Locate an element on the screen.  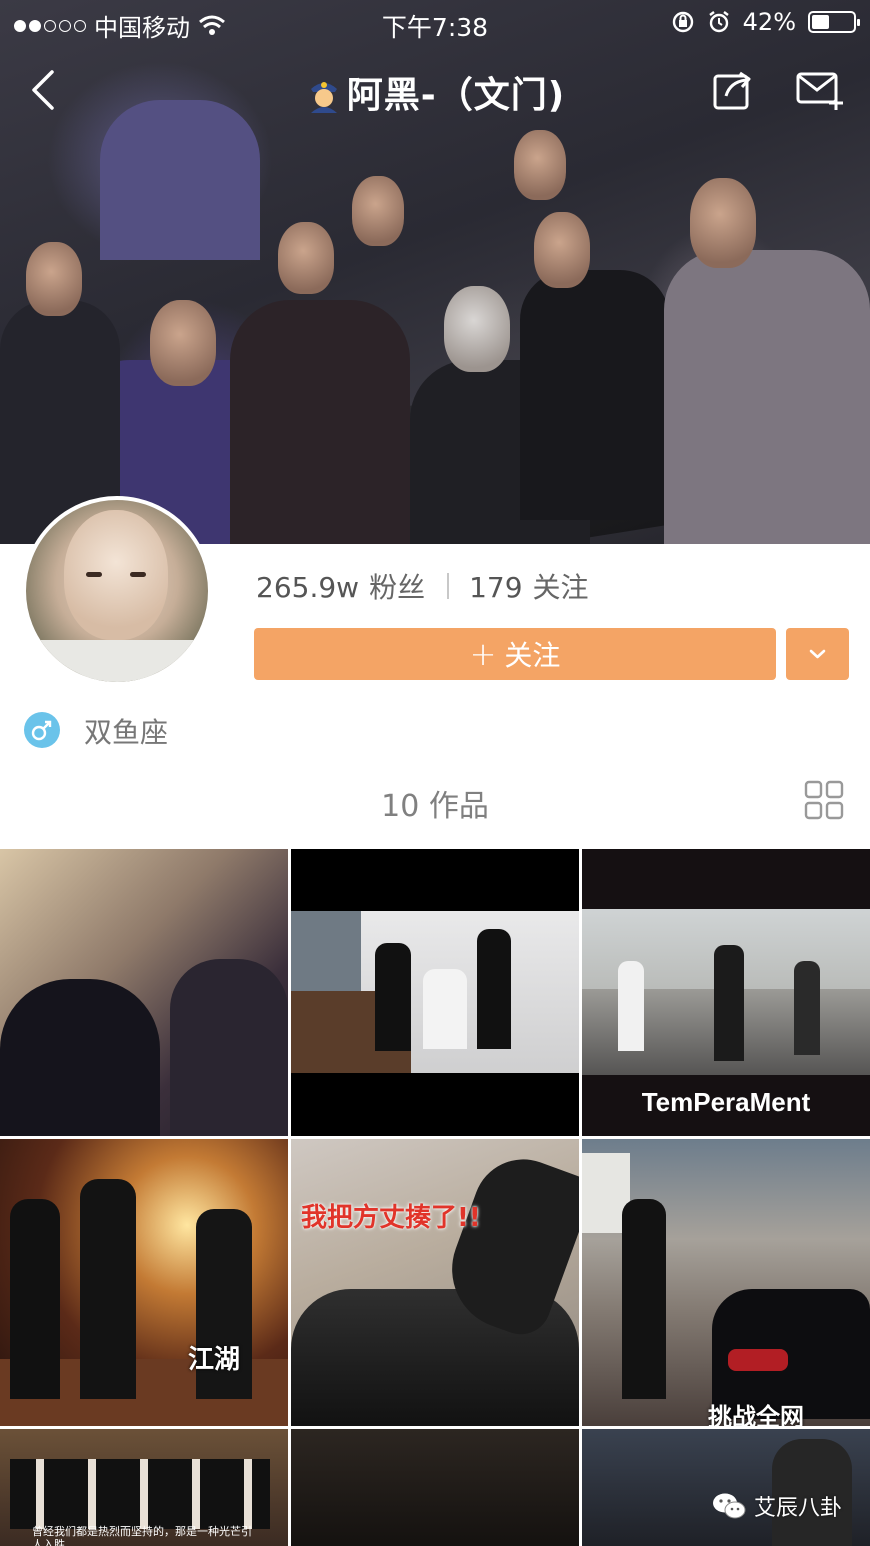
work-thumbnail: 挑战全网 is located at coordinates (726, 1282).